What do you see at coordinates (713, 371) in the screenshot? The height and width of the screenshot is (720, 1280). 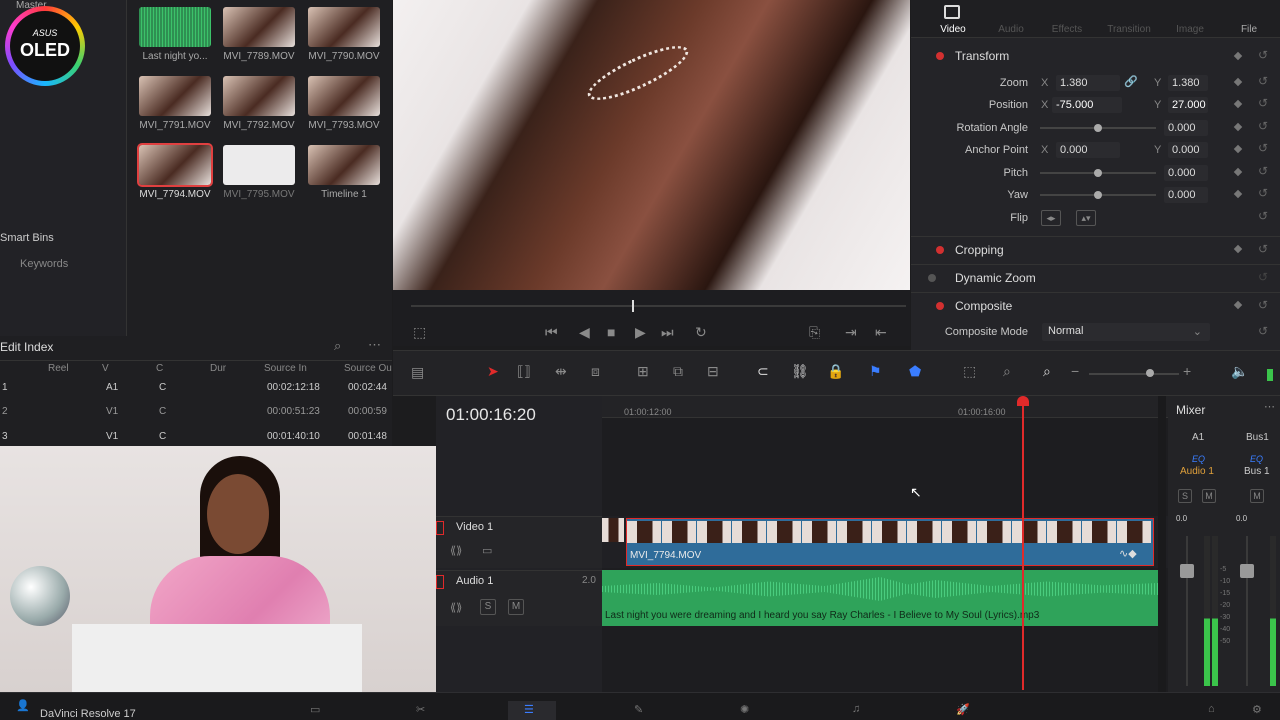 I see `replace-clip-icon: ⊟` at bounding box center [713, 371].